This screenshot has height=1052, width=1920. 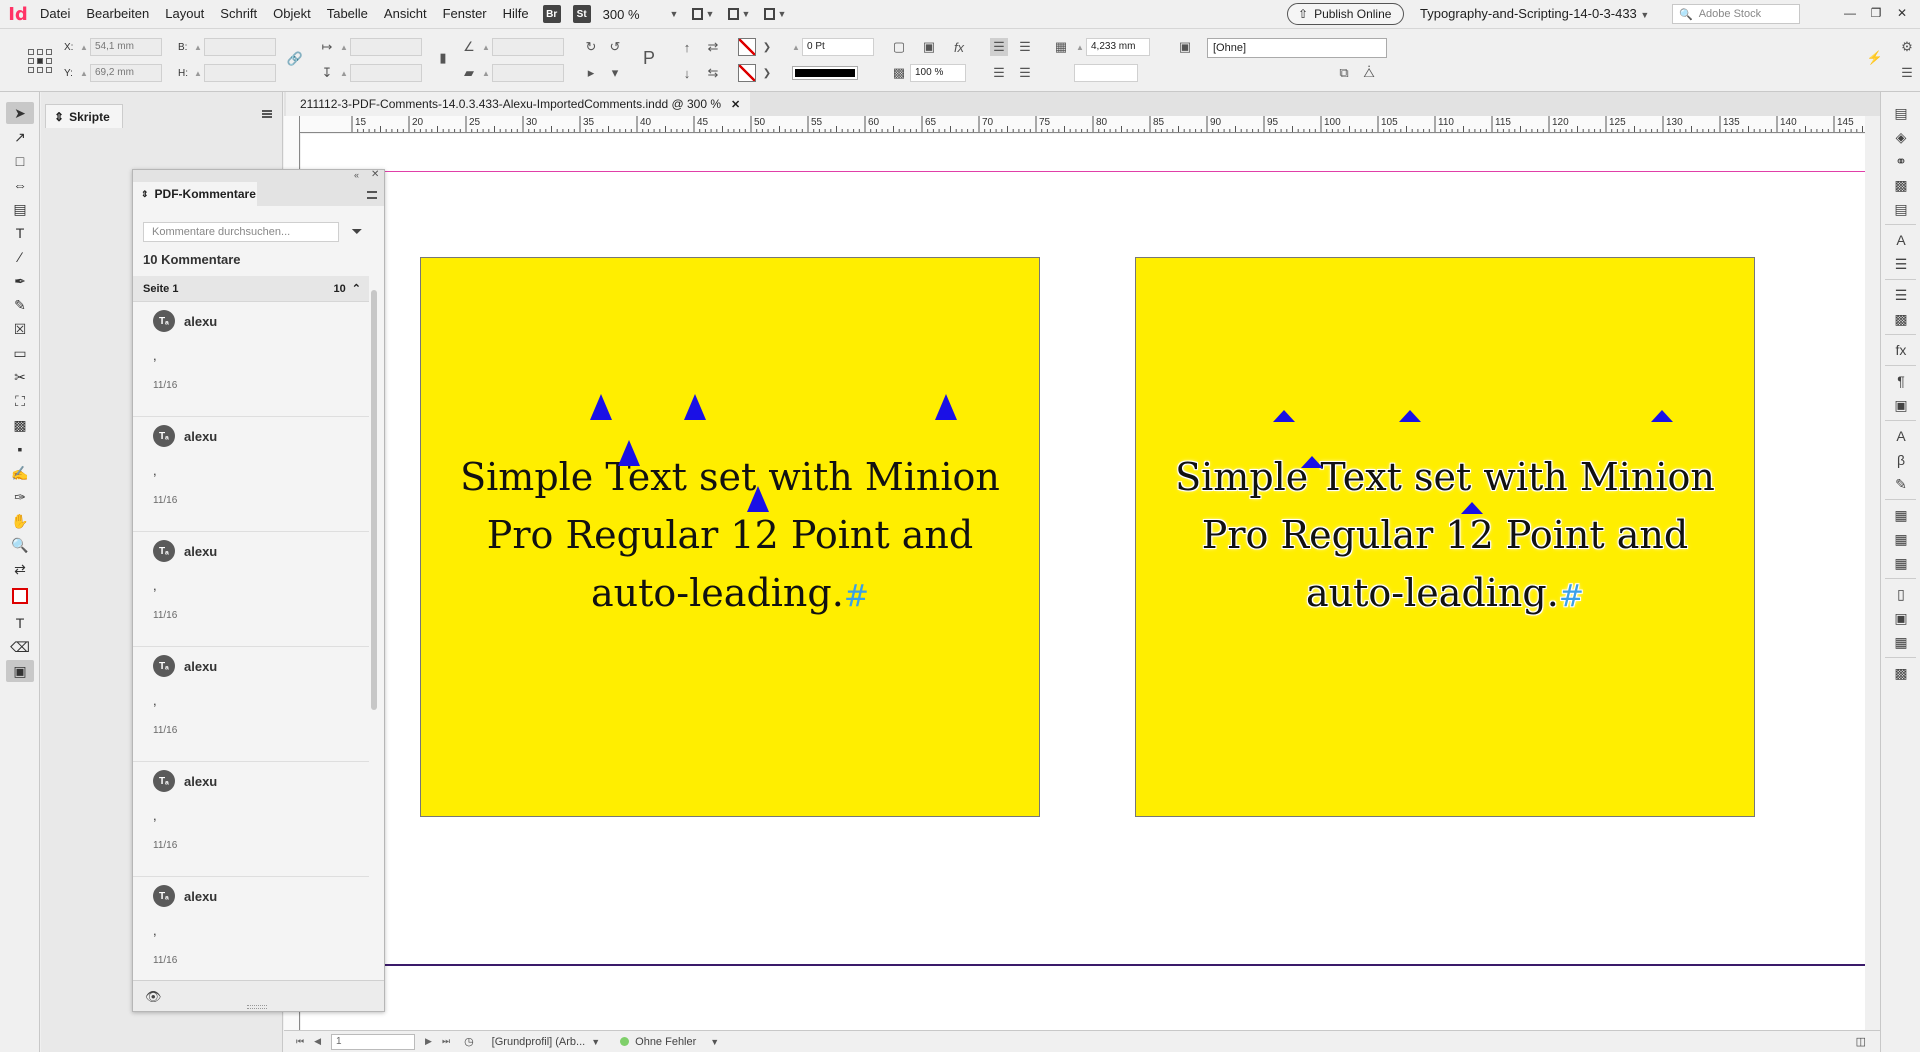 What do you see at coordinates (929, 47) in the screenshot?
I see `drop-shadow-icon: ▣` at bounding box center [929, 47].